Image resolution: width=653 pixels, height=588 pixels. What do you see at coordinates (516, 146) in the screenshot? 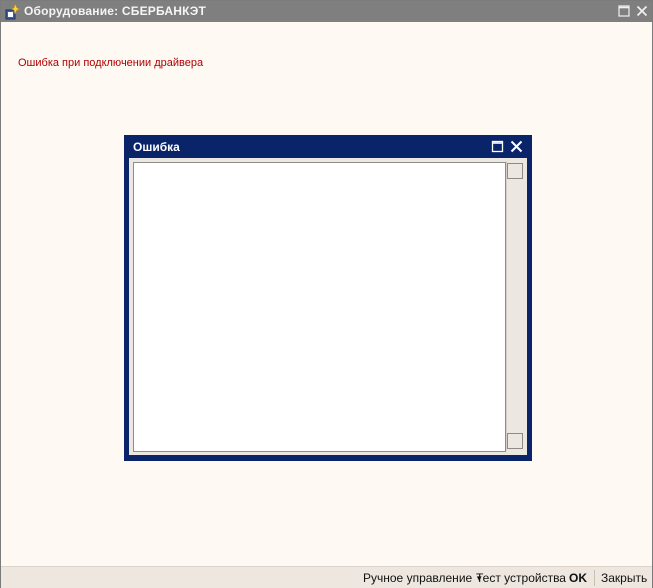
I see `dialog-close-icon` at bounding box center [516, 146].